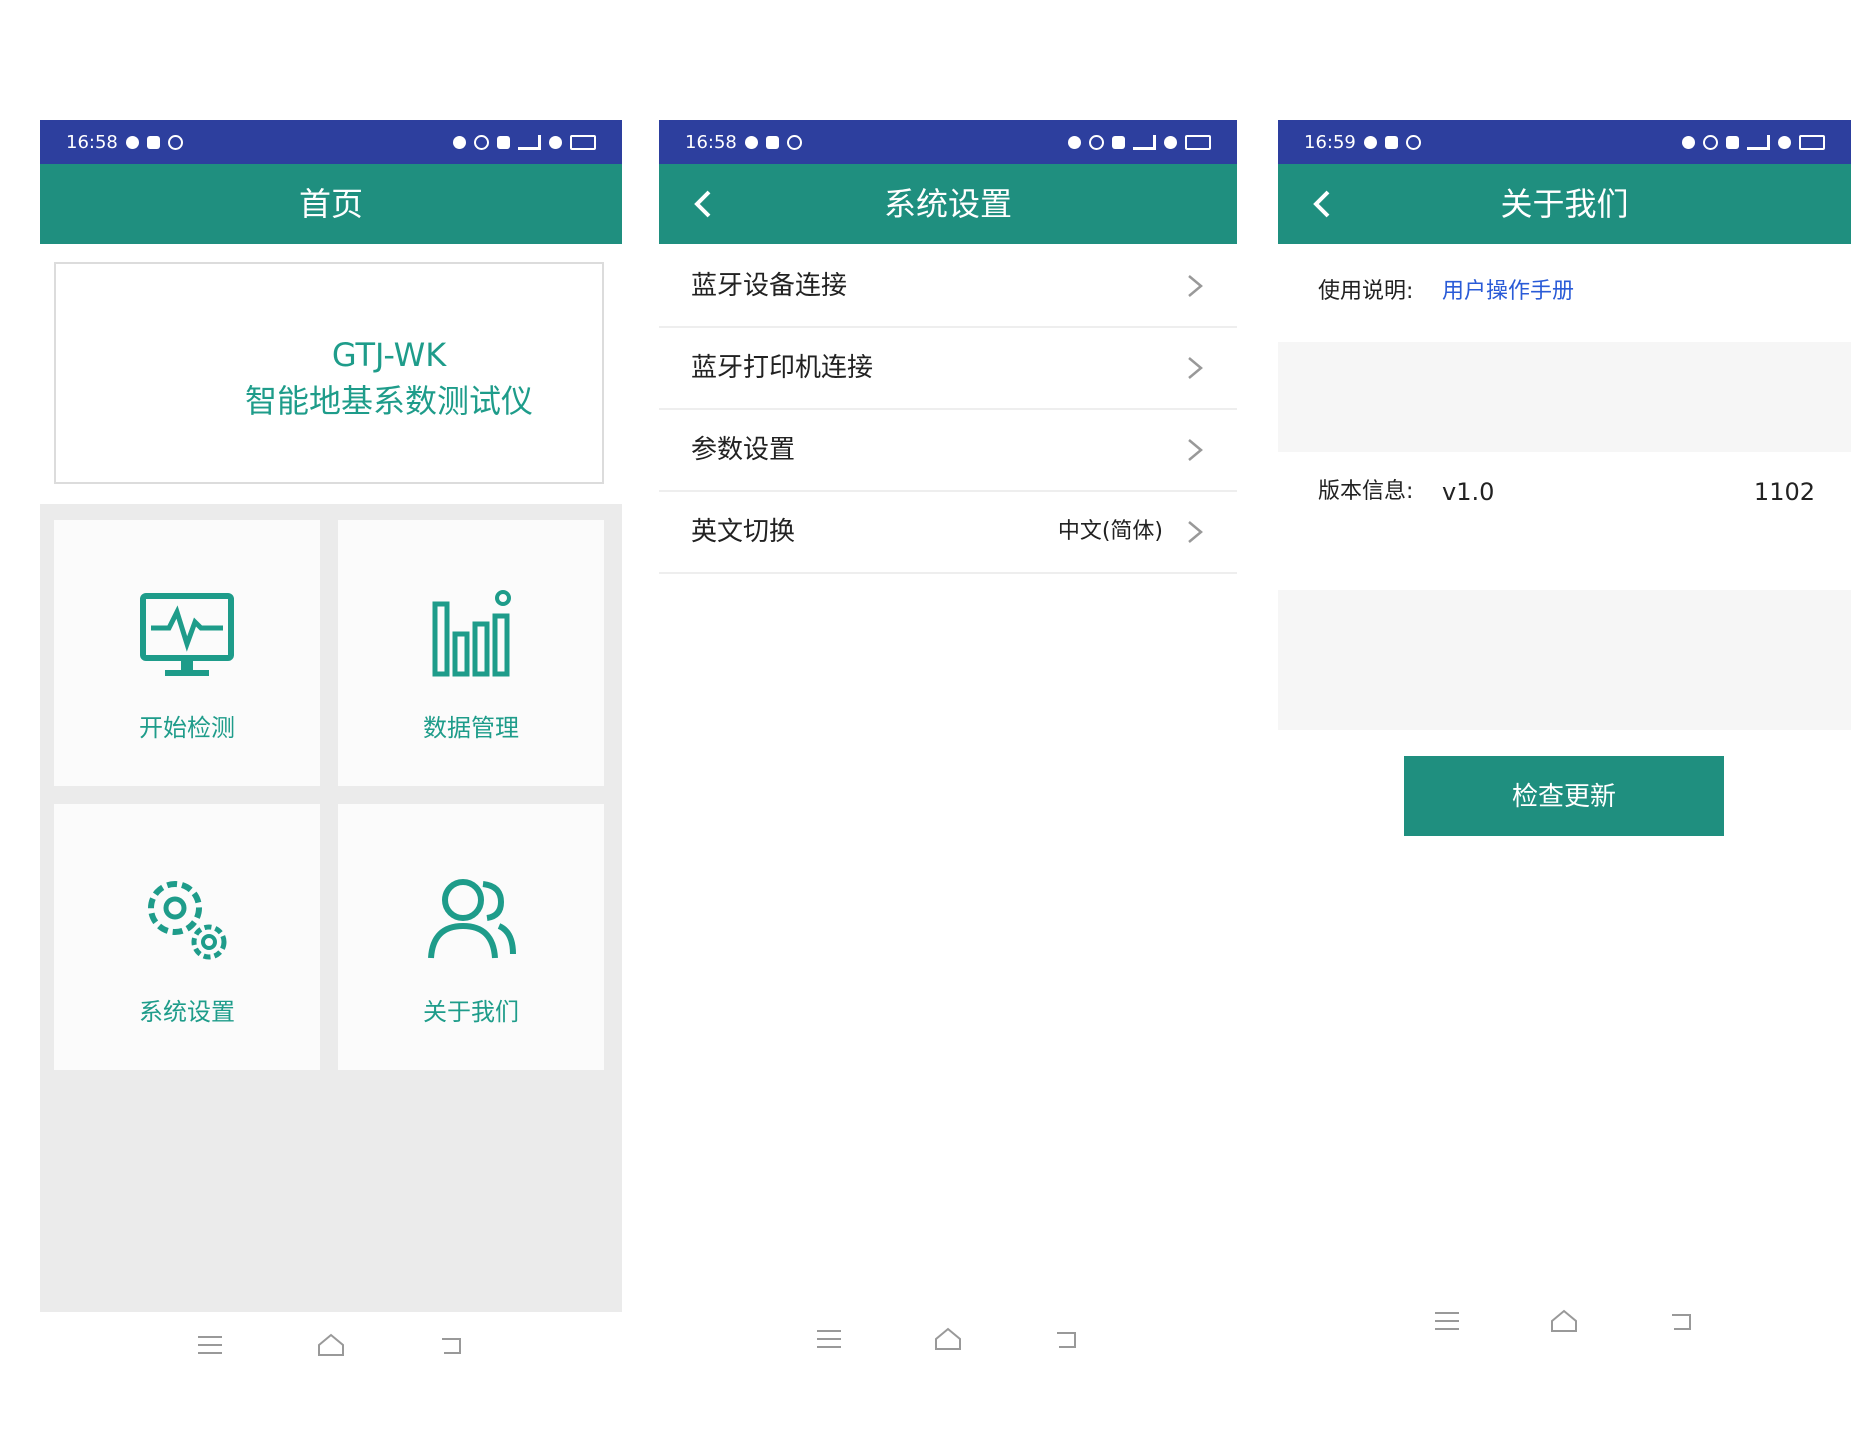 This screenshot has width=1874, height=1440. What do you see at coordinates (471, 728) in the screenshot?
I see `tile-label: 数据管理` at bounding box center [471, 728].